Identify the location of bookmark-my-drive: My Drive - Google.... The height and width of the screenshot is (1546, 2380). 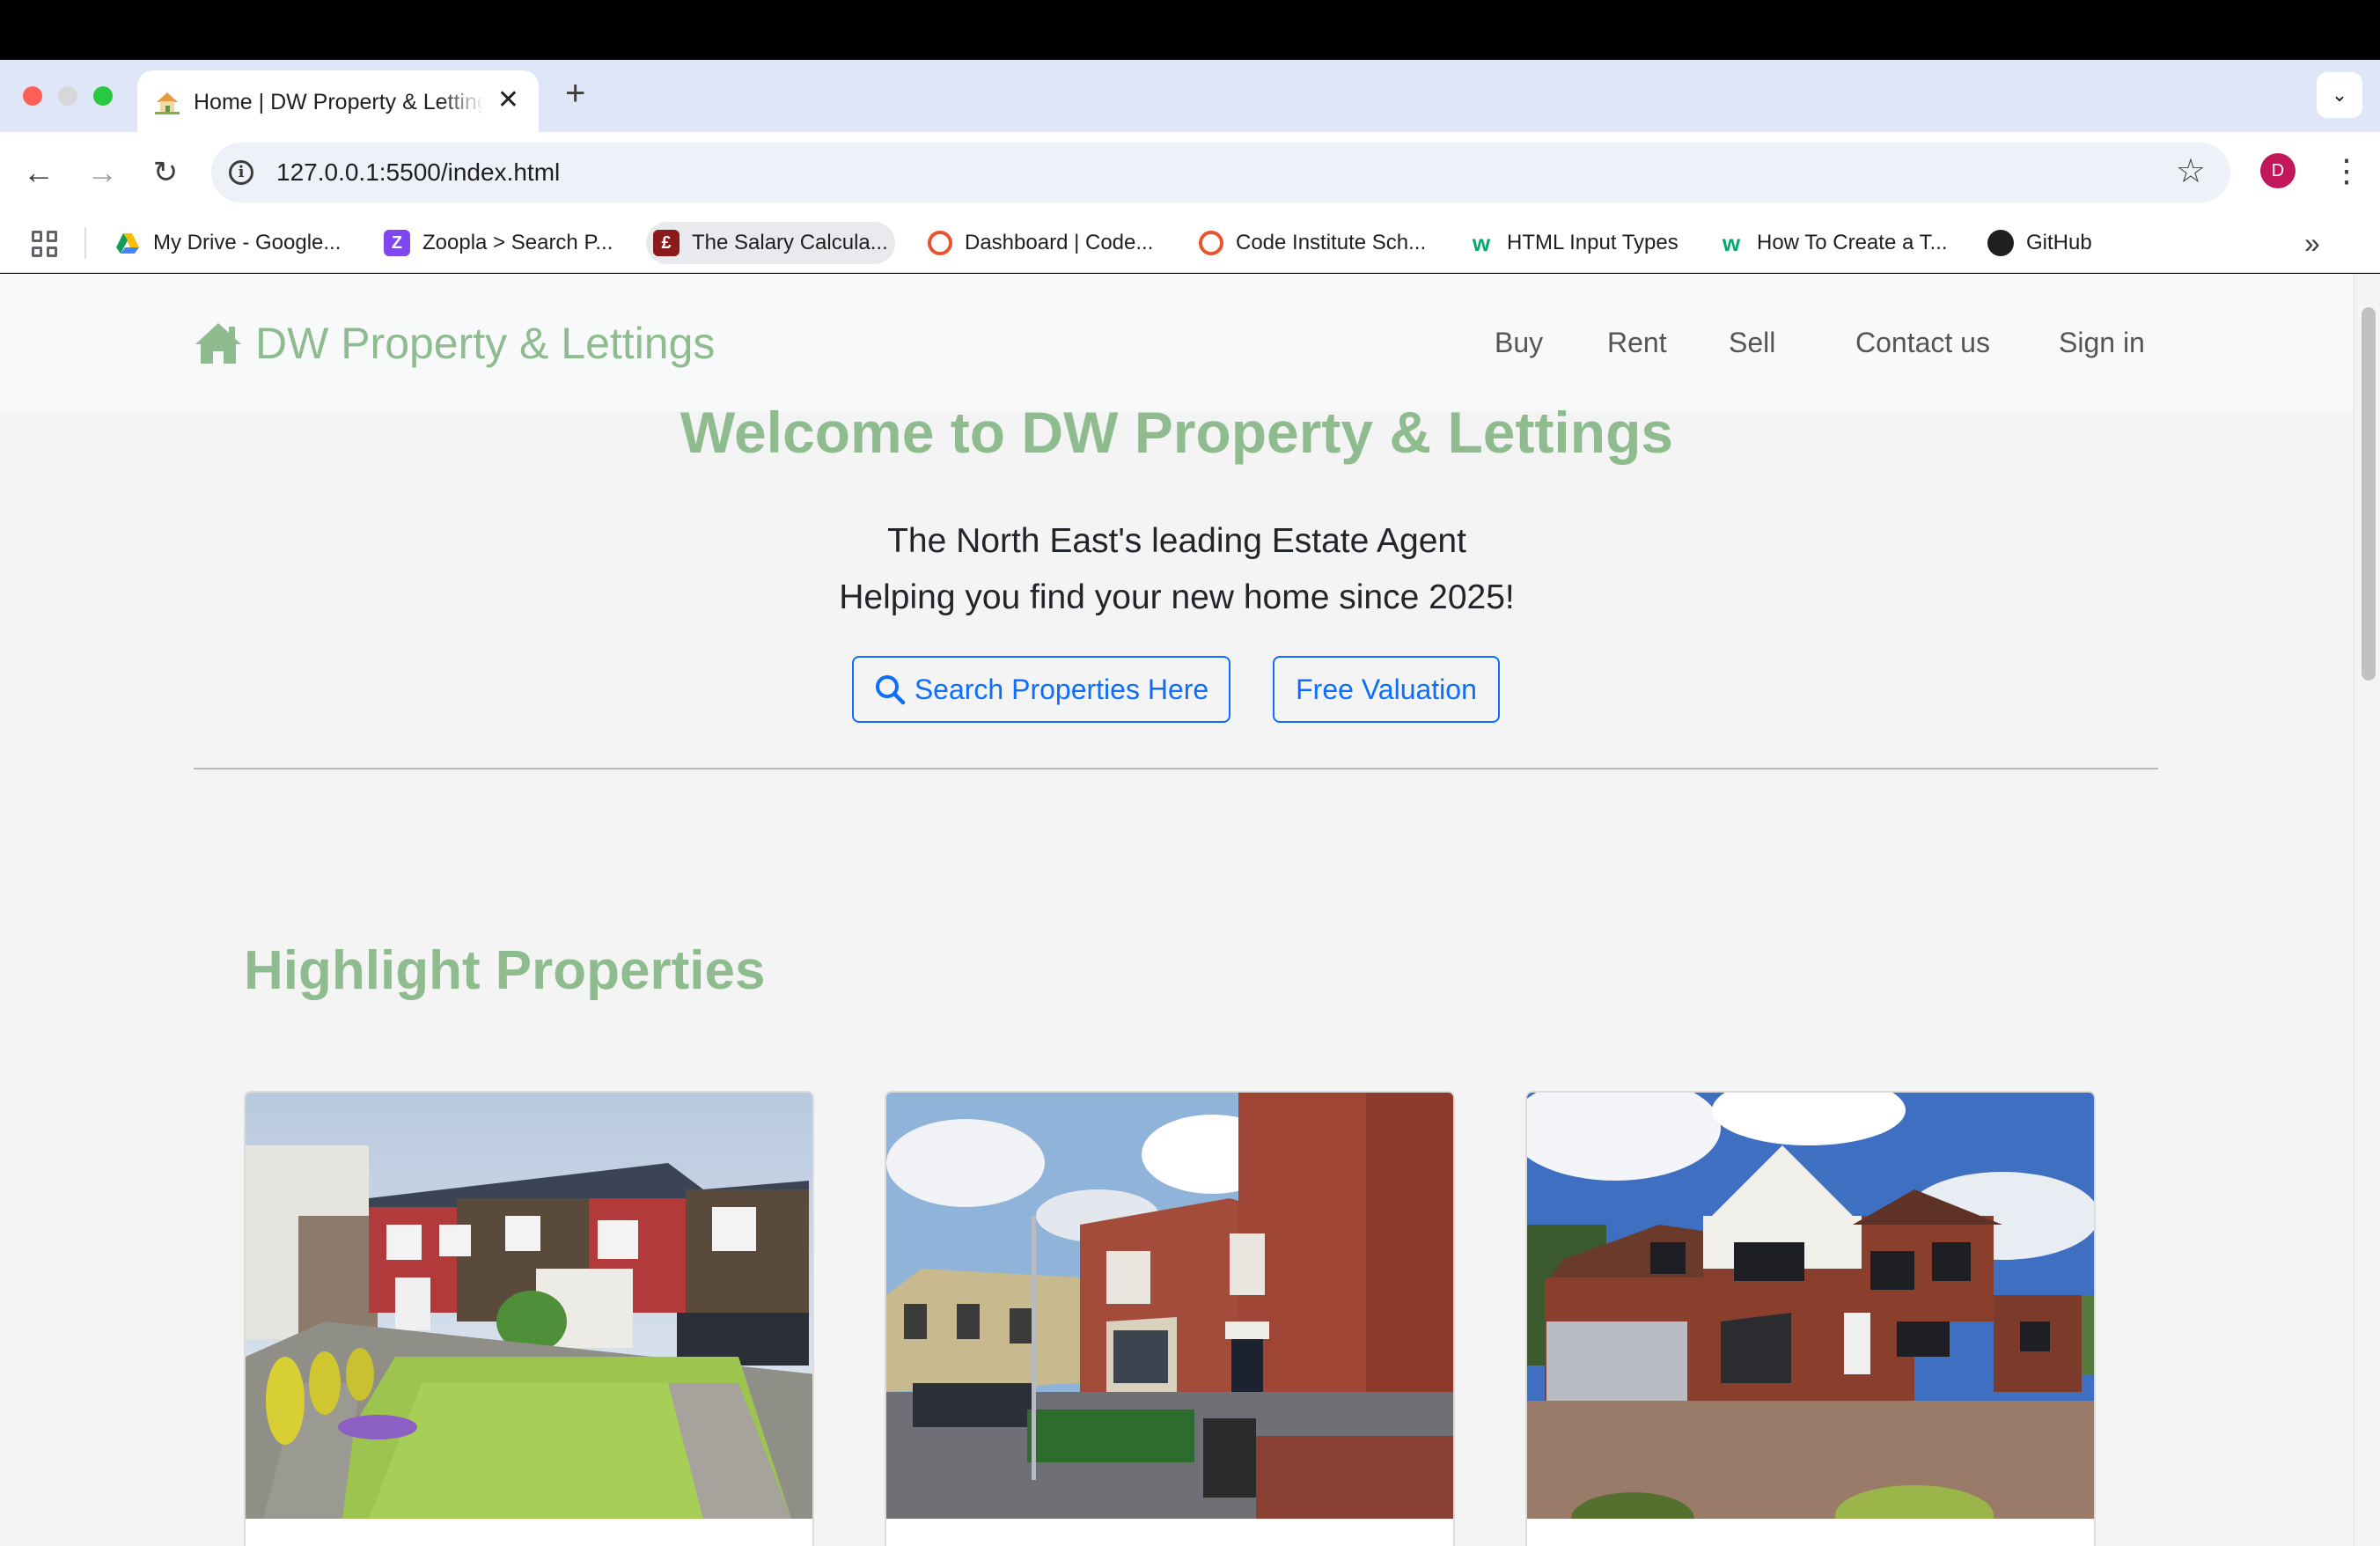
(227, 243).